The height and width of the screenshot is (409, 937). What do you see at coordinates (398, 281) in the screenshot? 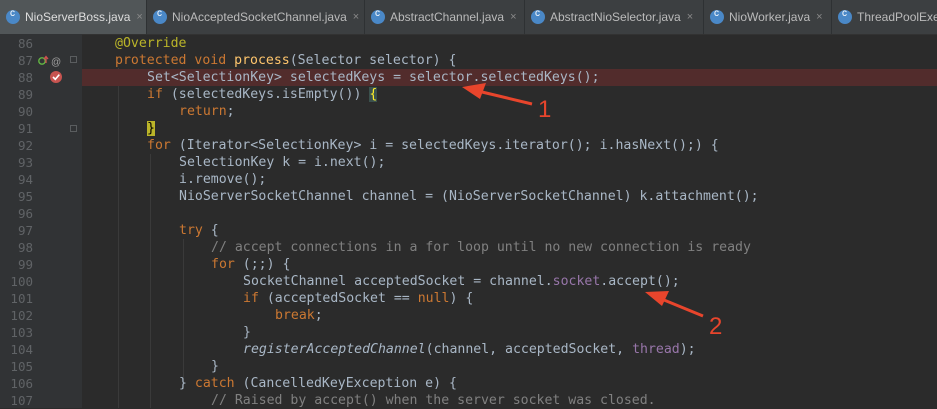
I see `code-token: SocketChannel acceptedSocket = channel.` at bounding box center [398, 281].